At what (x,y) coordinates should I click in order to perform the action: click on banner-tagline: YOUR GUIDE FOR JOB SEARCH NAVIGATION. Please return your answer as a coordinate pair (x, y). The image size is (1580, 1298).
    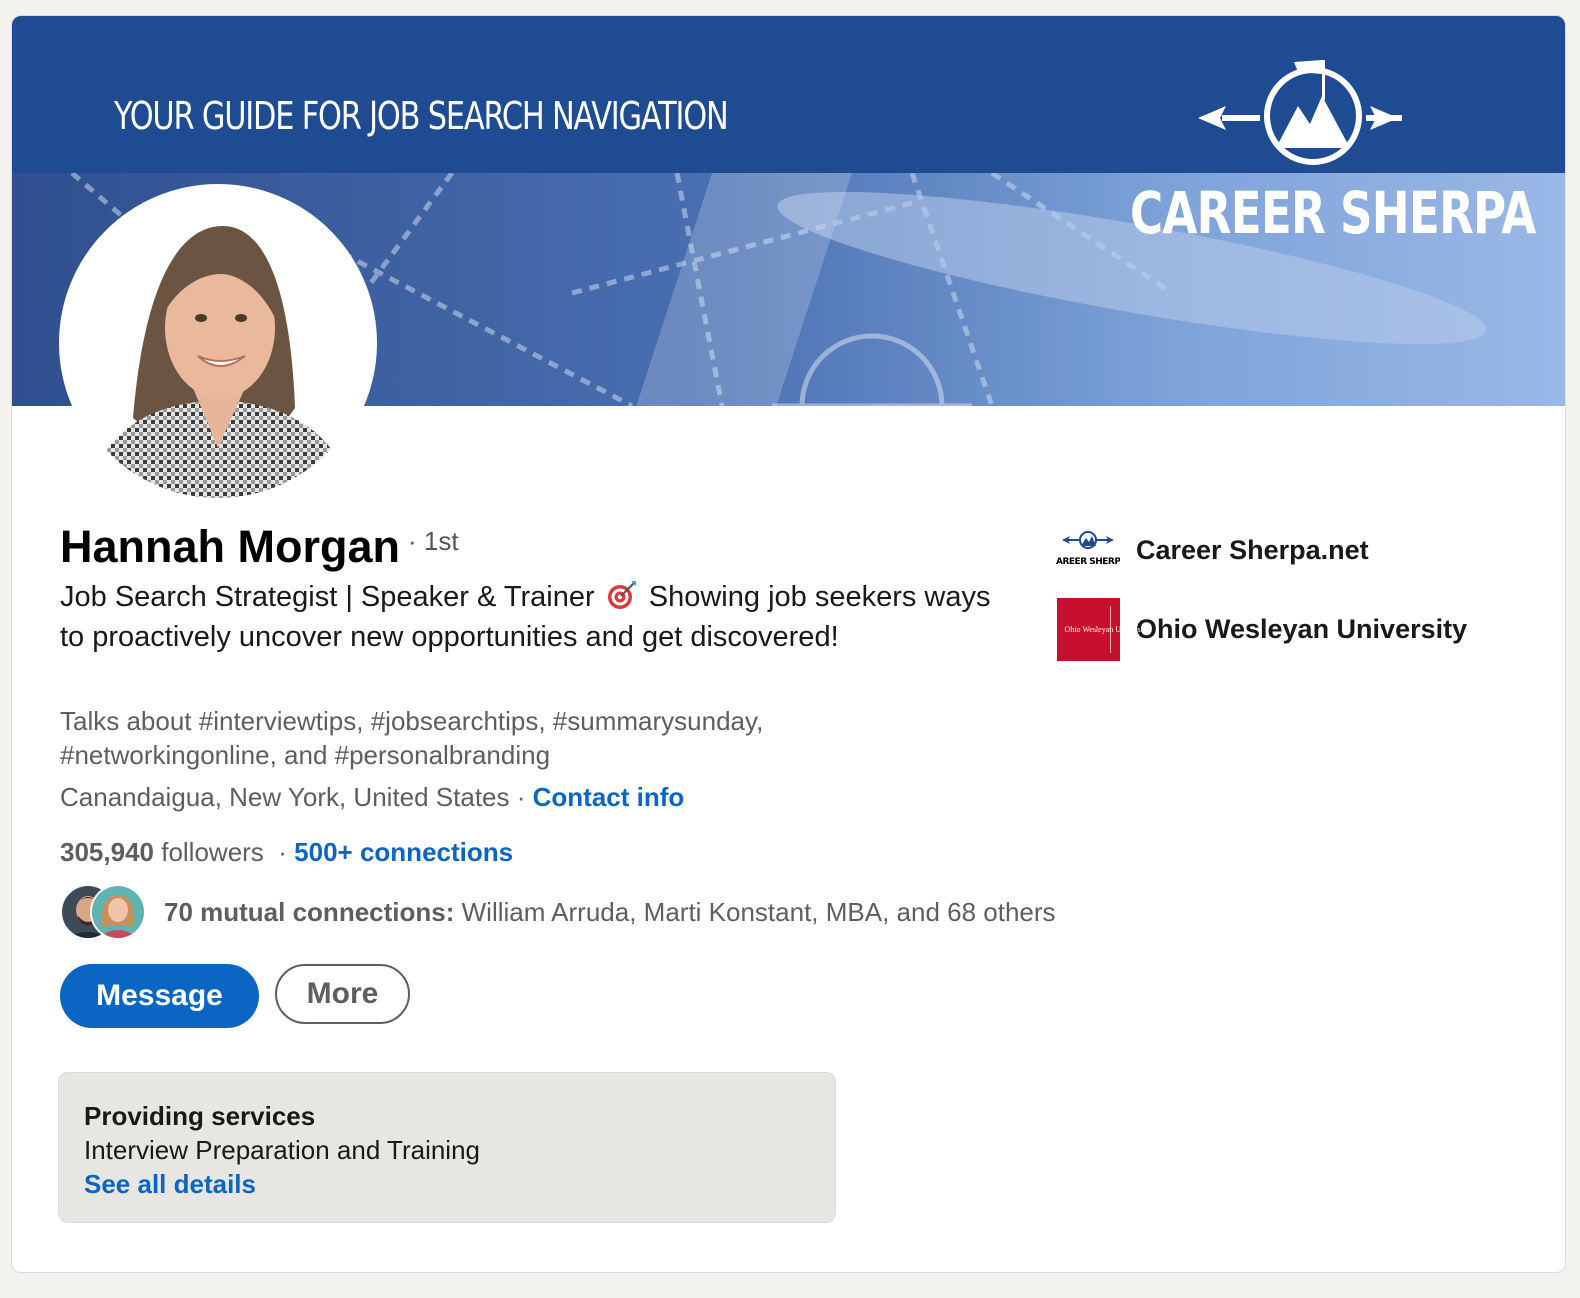
    Looking at the image, I should click on (421, 116).